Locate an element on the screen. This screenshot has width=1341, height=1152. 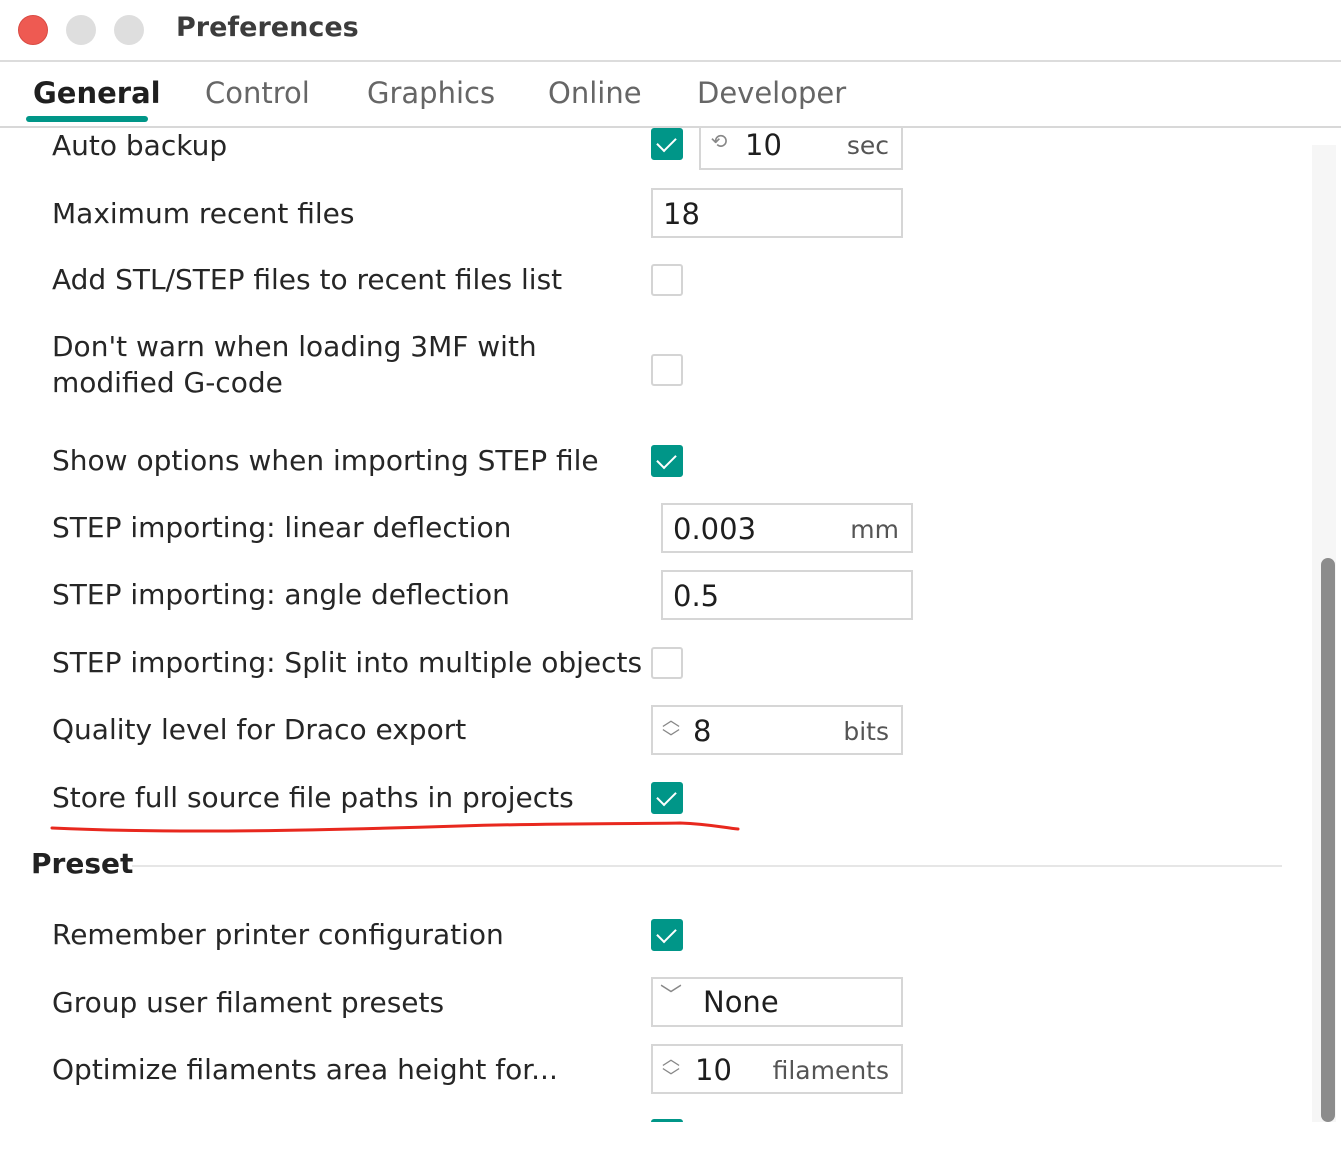
setting-row-add-stl: Add STL/STEP files to recent files list is located at coordinates (650, 282).